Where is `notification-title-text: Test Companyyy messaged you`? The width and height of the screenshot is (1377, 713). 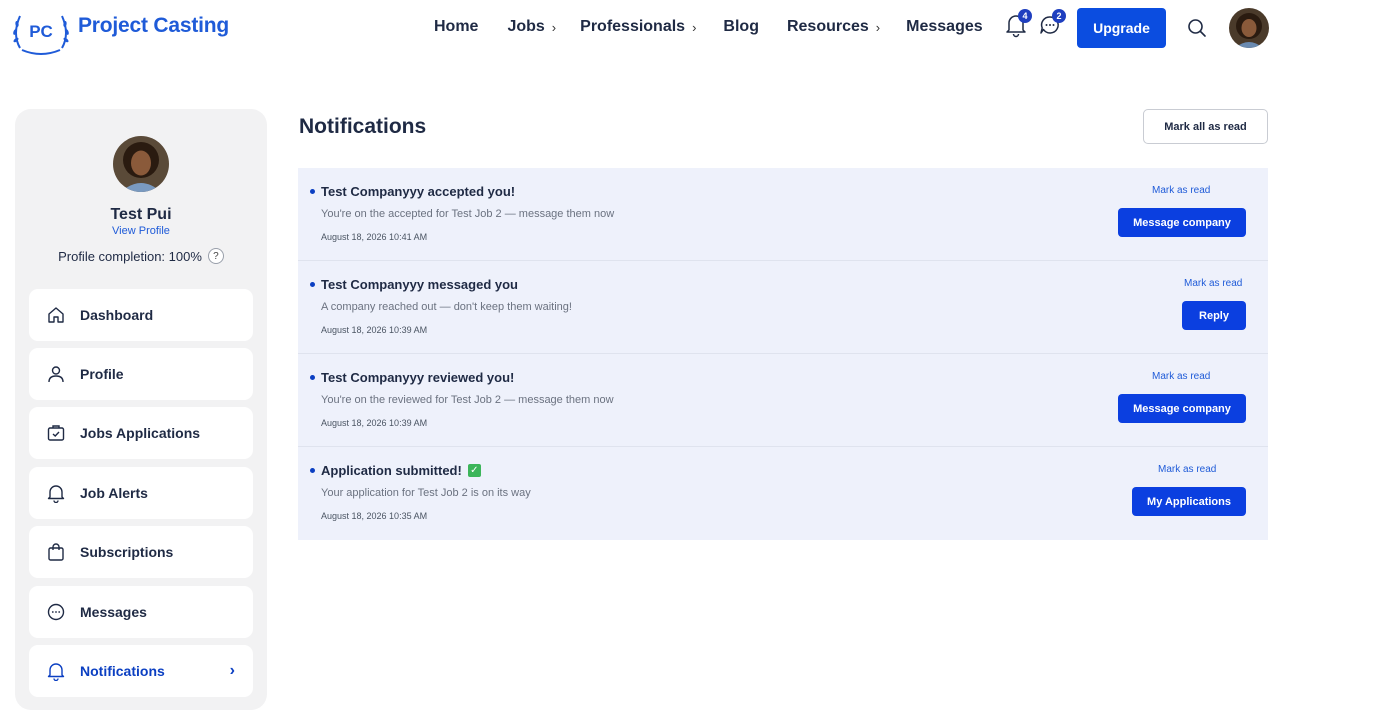
notification-title-text: Test Companyyy messaged you is located at coordinates (419, 284).